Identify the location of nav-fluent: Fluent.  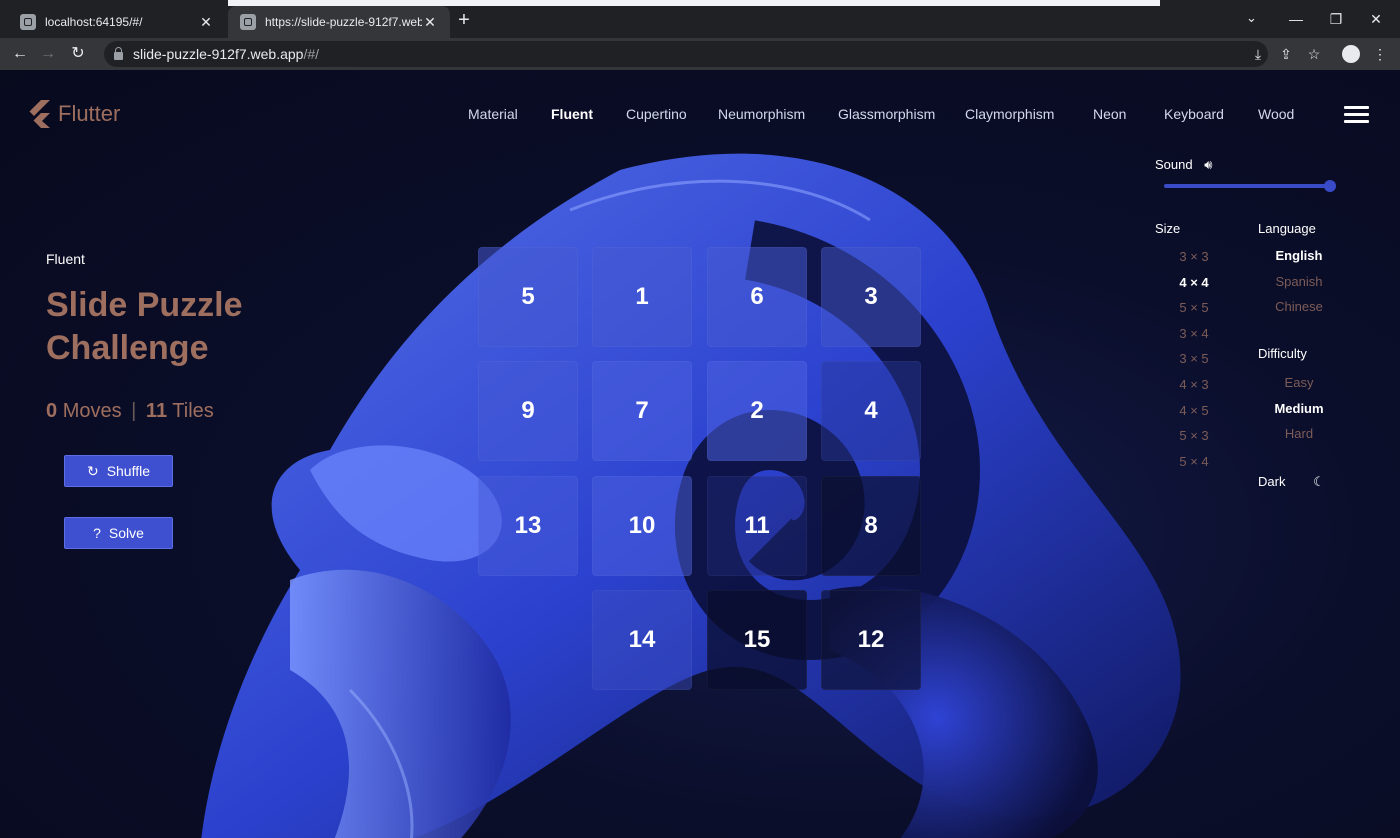
(572, 114).